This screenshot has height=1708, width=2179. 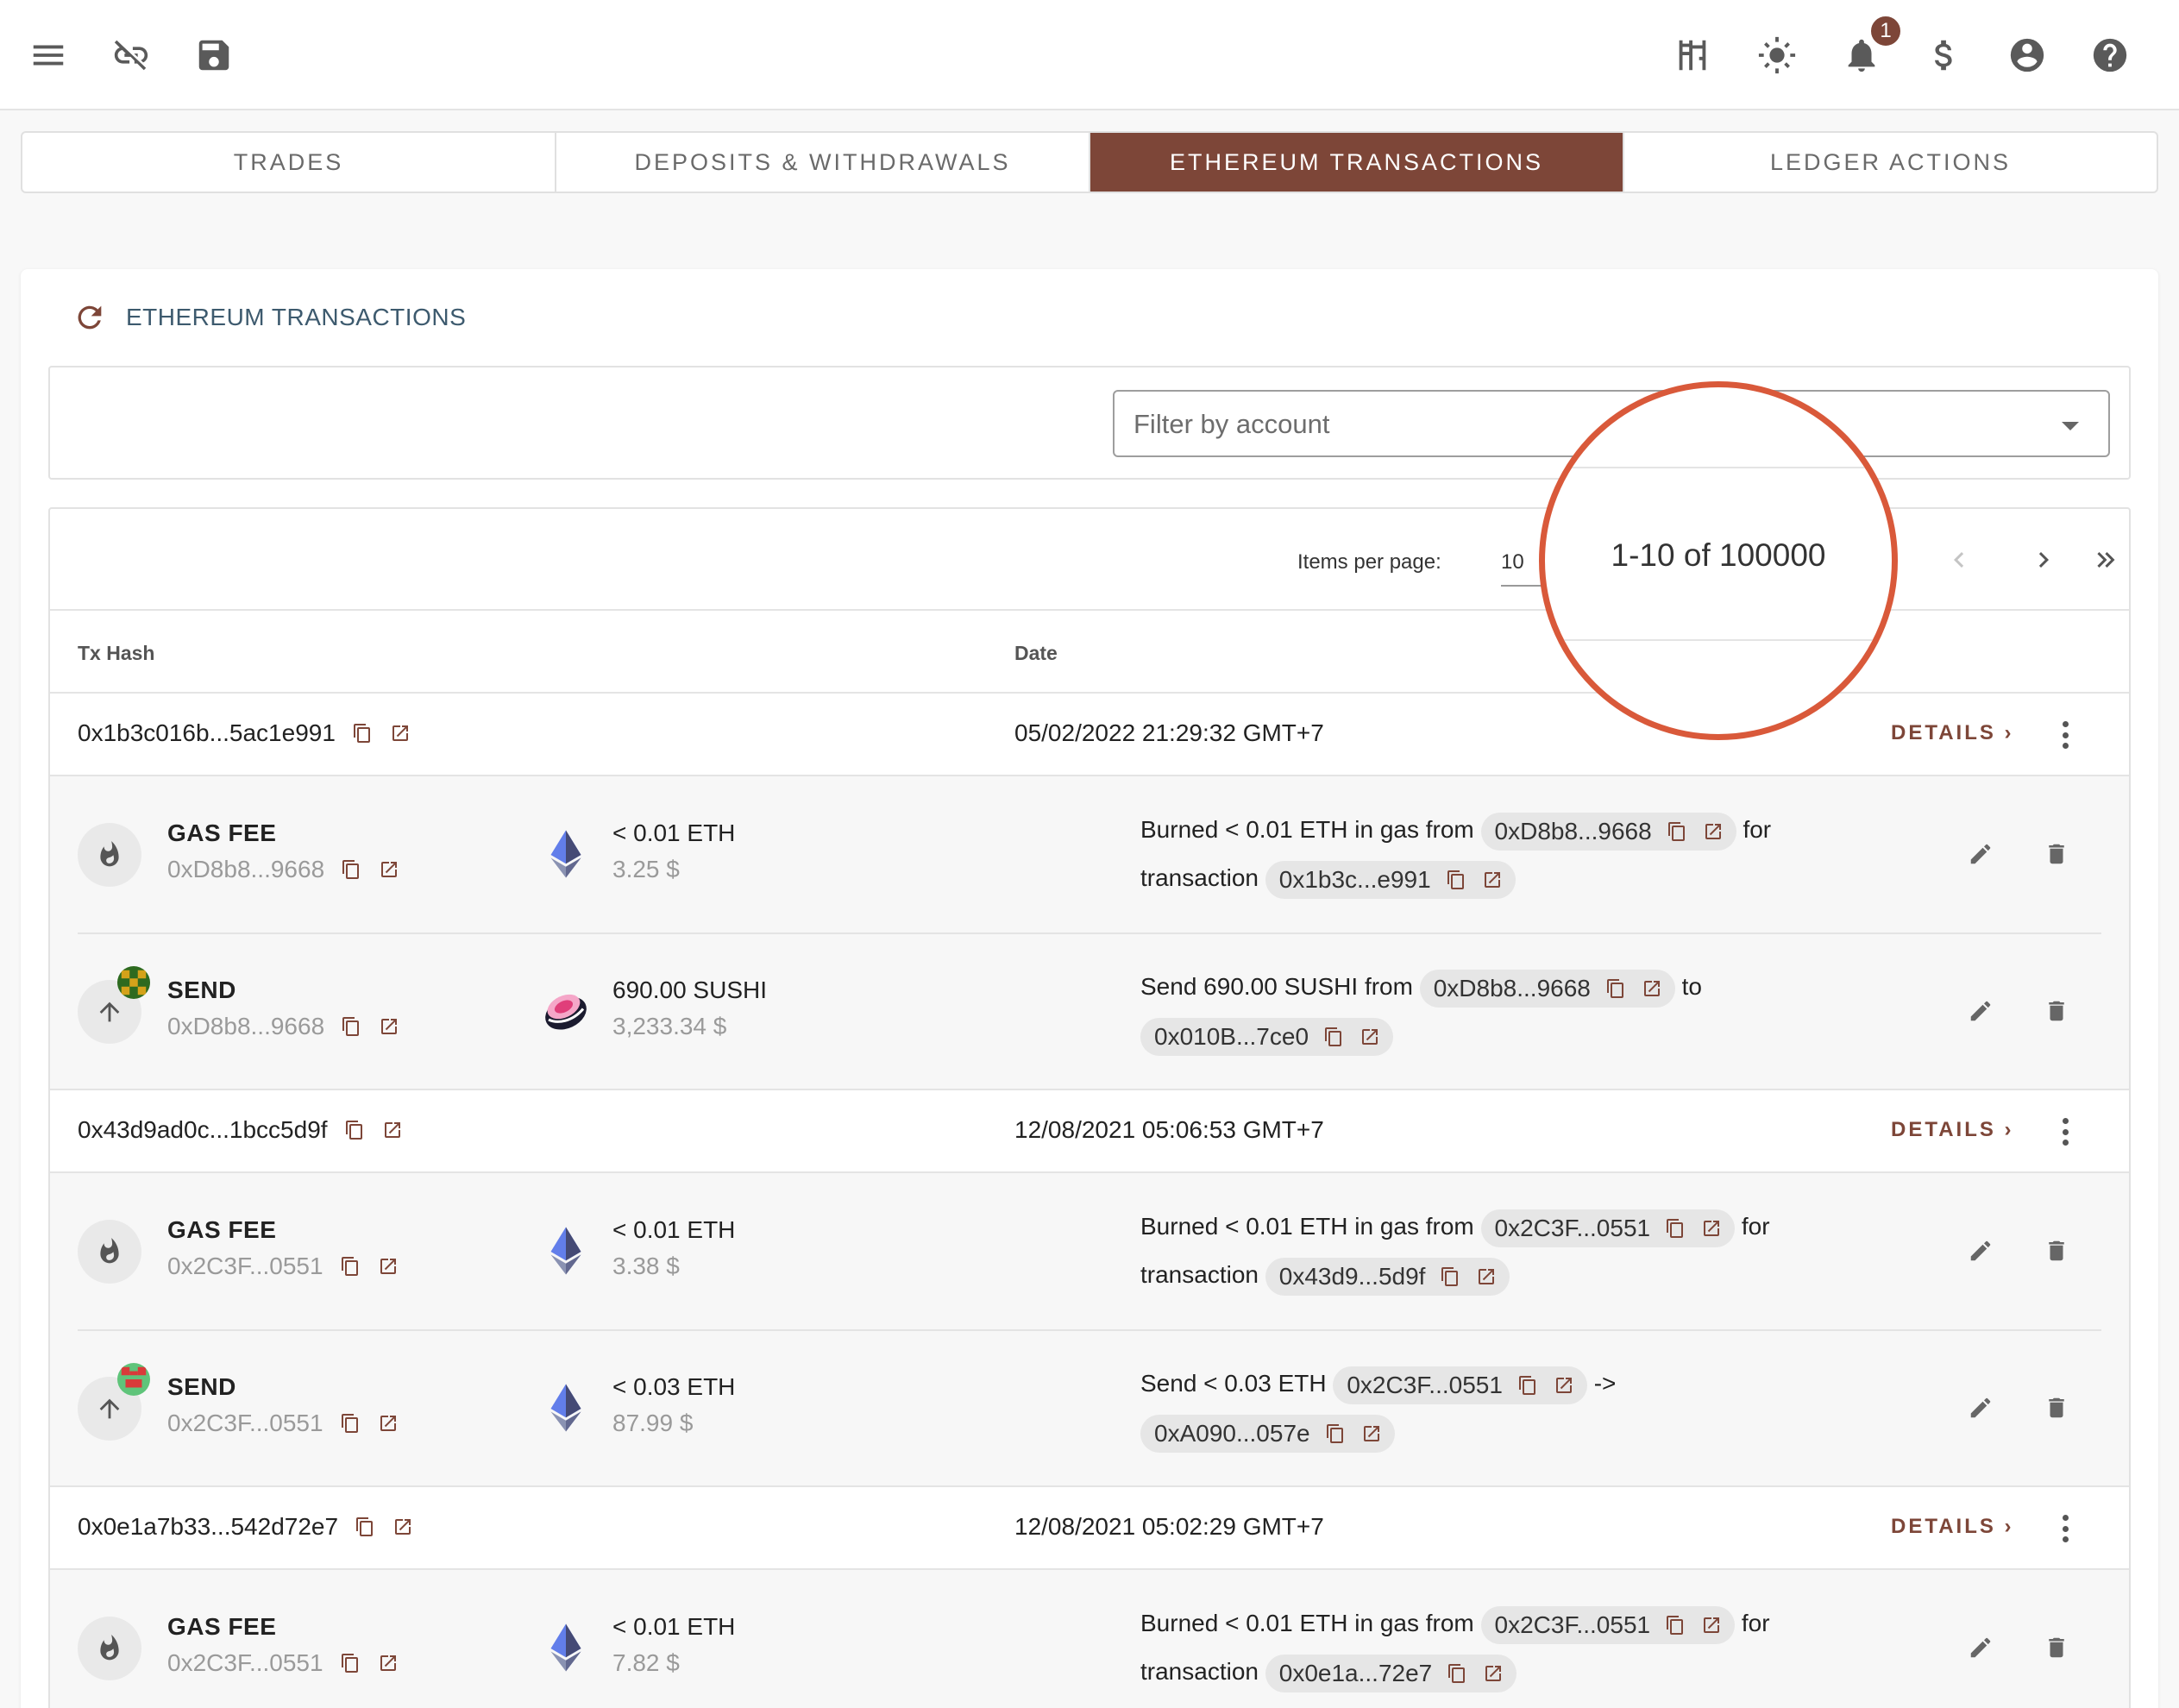 What do you see at coordinates (1692, 55) in the screenshot?
I see `playground-icon` at bounding box center [1692, 55].